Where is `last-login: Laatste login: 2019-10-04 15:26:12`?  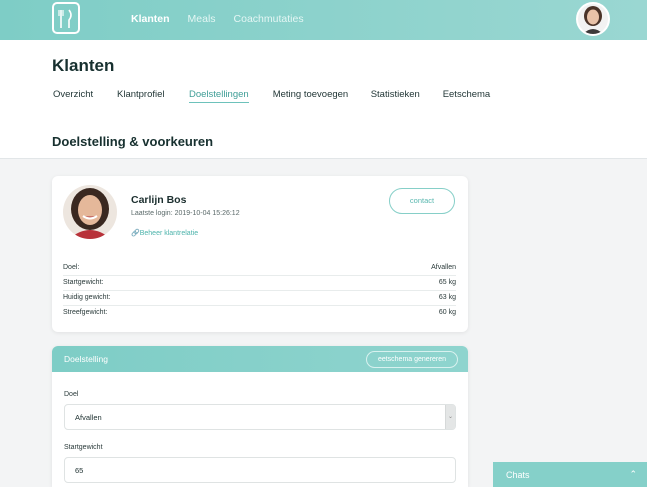
last-login: Laatste login: 2019-10-04 15:26:12 is located at coordinates (185, 213).